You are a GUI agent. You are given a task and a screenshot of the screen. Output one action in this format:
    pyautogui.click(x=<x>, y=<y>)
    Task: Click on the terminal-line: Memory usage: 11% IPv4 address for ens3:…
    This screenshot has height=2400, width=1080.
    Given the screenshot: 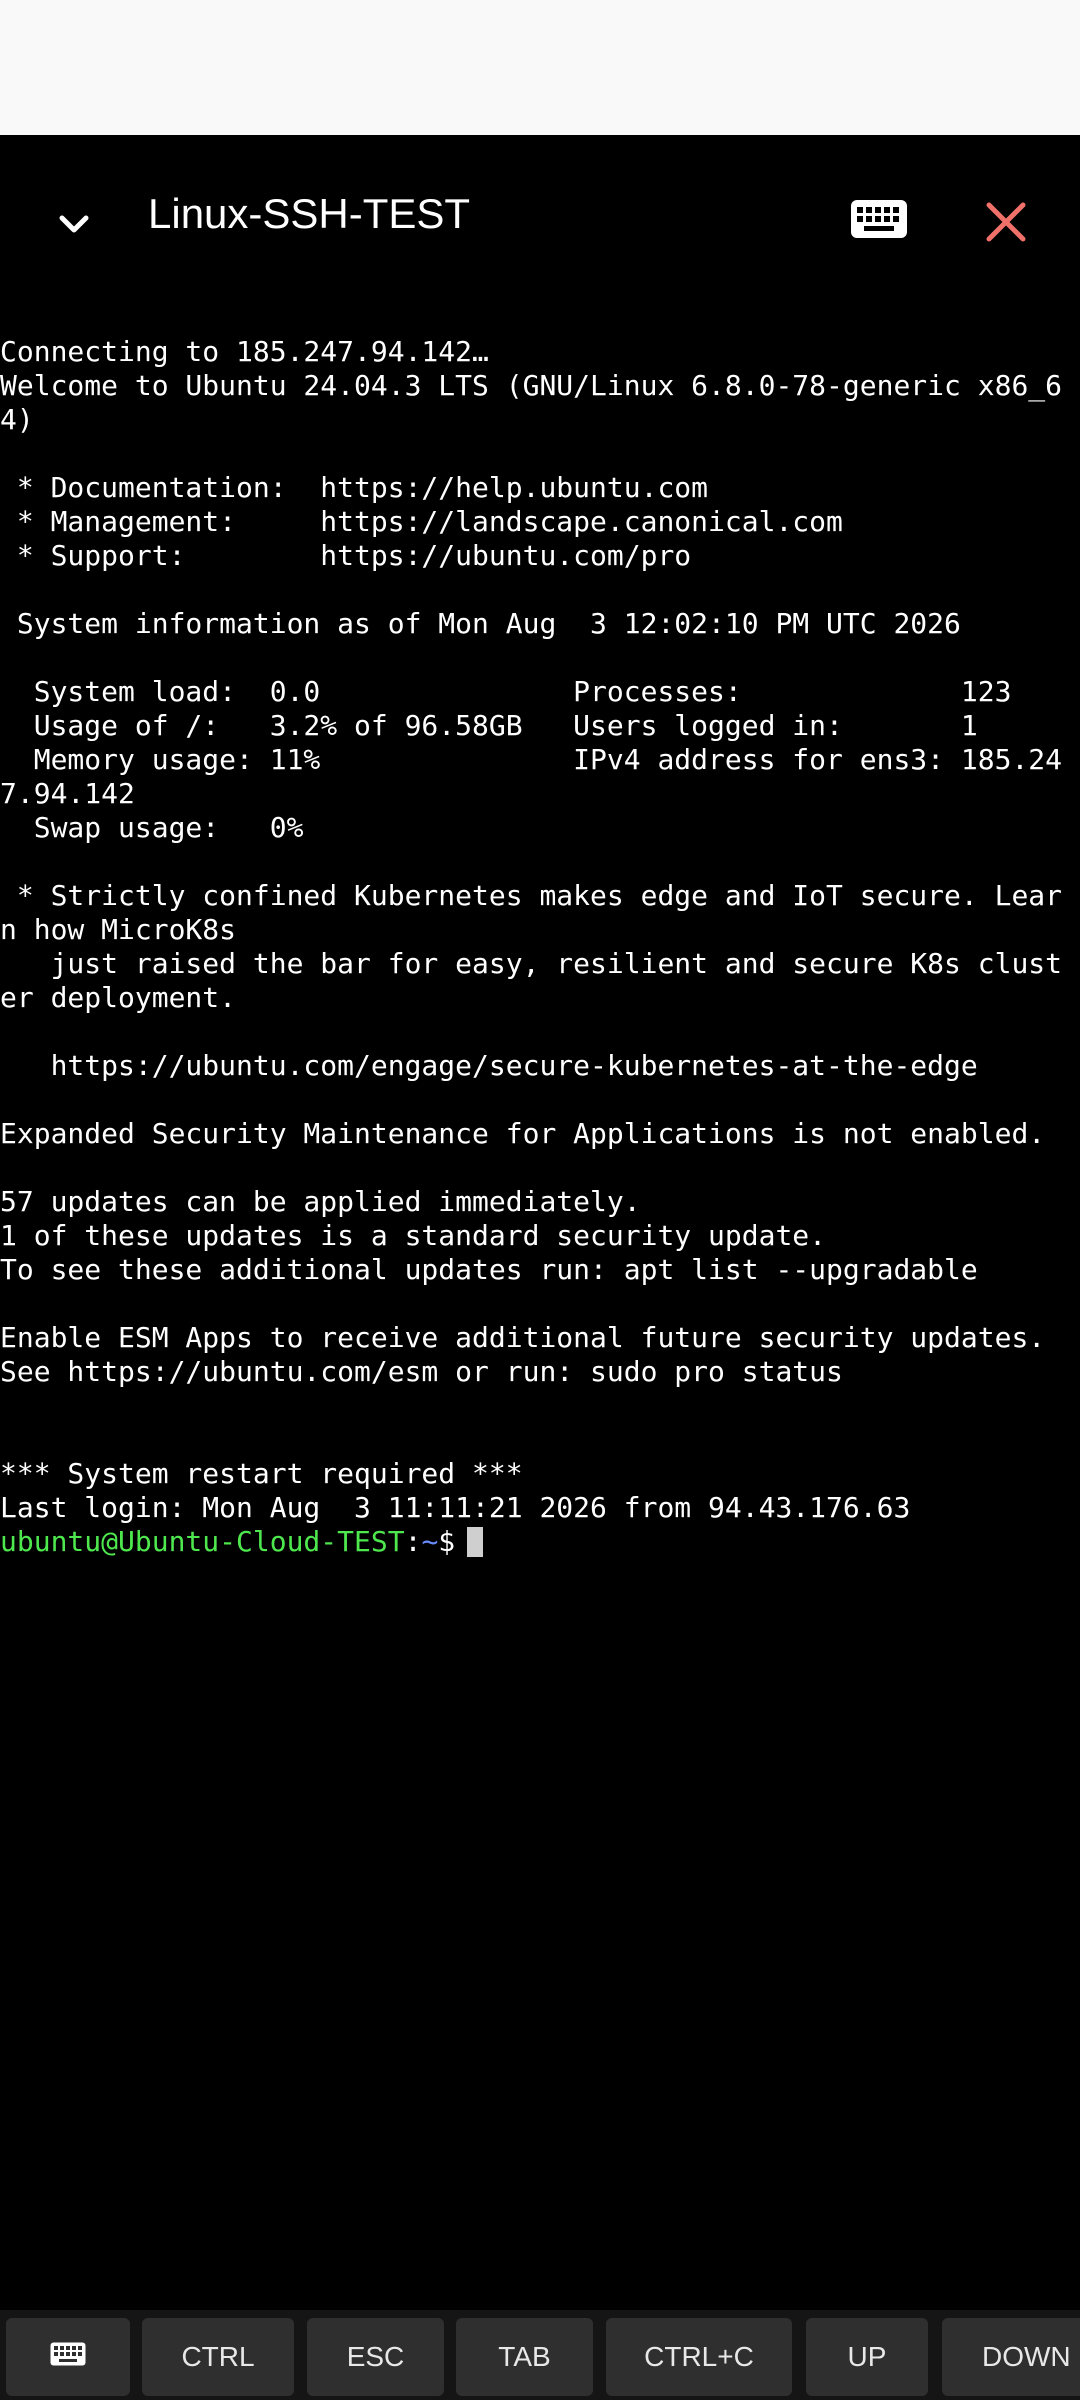 What is the action you would take?
    pyautogui.click(x=531, y=759)
    